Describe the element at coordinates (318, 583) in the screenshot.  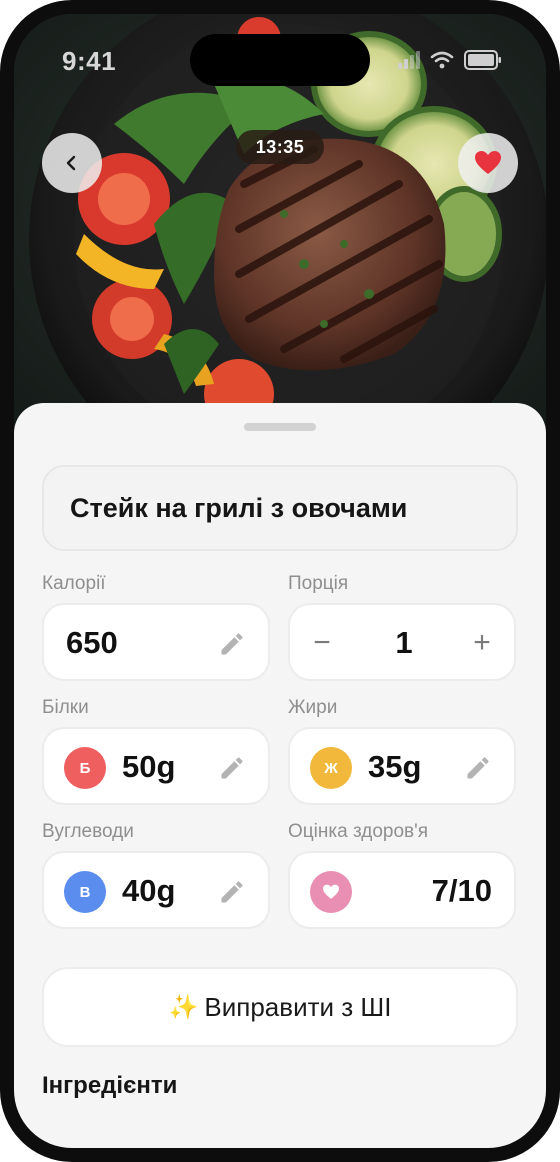
I see `portion-label: Порція` at that location.